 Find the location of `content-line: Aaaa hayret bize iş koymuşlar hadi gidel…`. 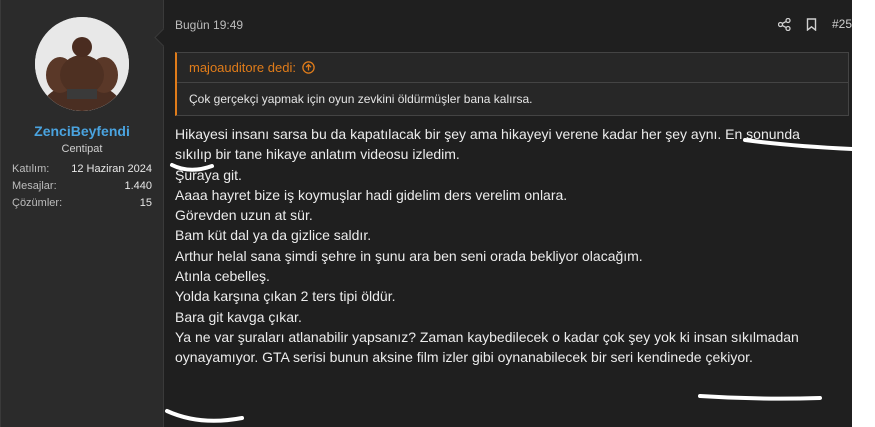

content-line: Aaaa hayret bize iş koymuşlar hadi gidel… is located at coordinates (371, 194).